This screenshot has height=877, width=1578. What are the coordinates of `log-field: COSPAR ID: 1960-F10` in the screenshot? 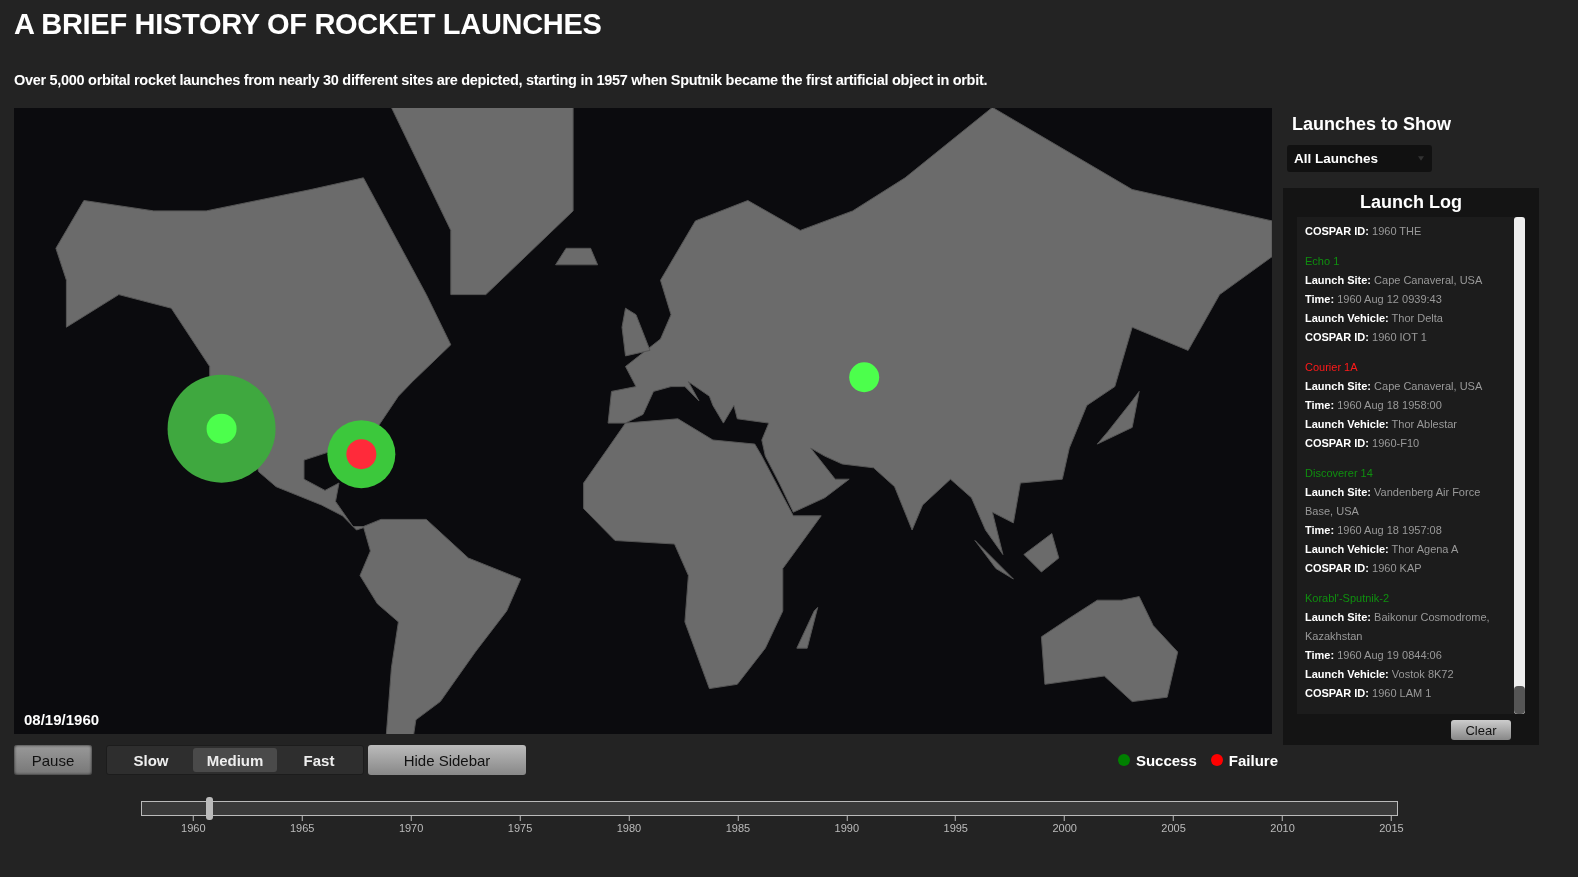 It's located at (1405, 443).